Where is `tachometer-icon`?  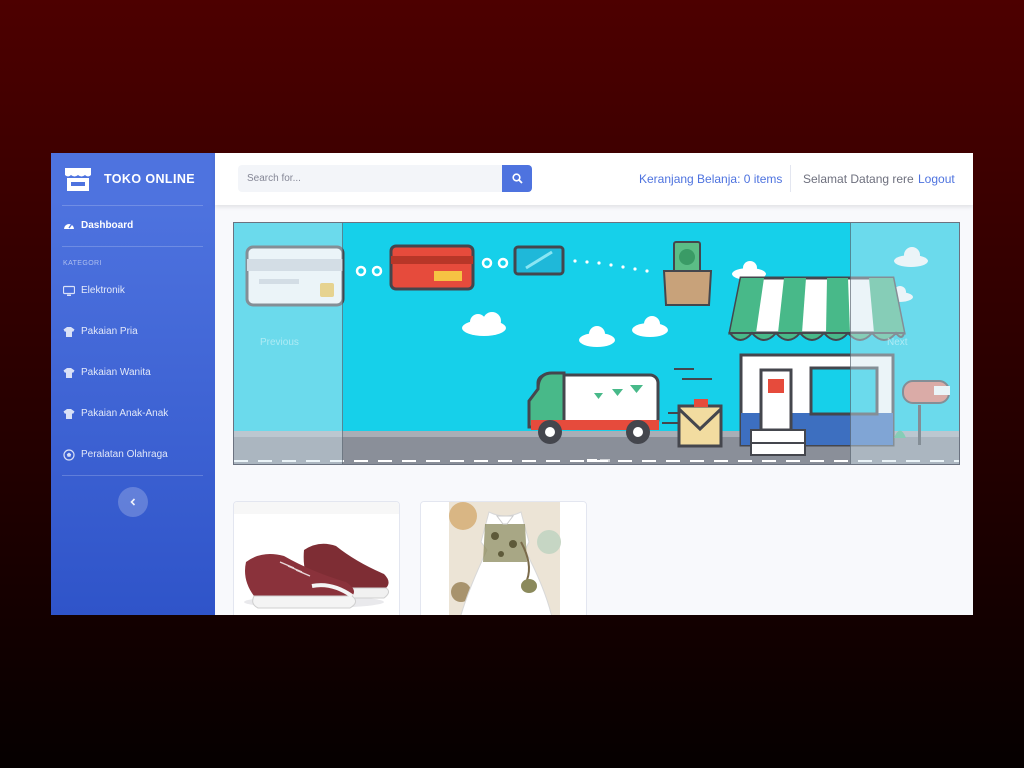 tachometer-icon is located at coordinates (69, 226).